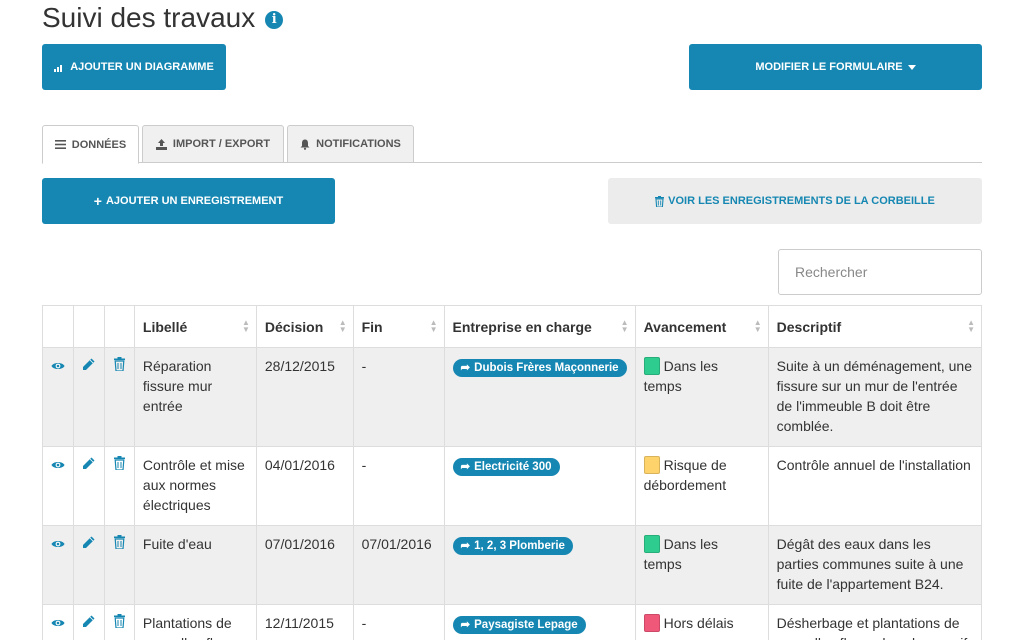 Image resolution: width=1024 pixels, height=640 pixels. I want to click on tab-donnees: DONNÉES, so click(90, 144).